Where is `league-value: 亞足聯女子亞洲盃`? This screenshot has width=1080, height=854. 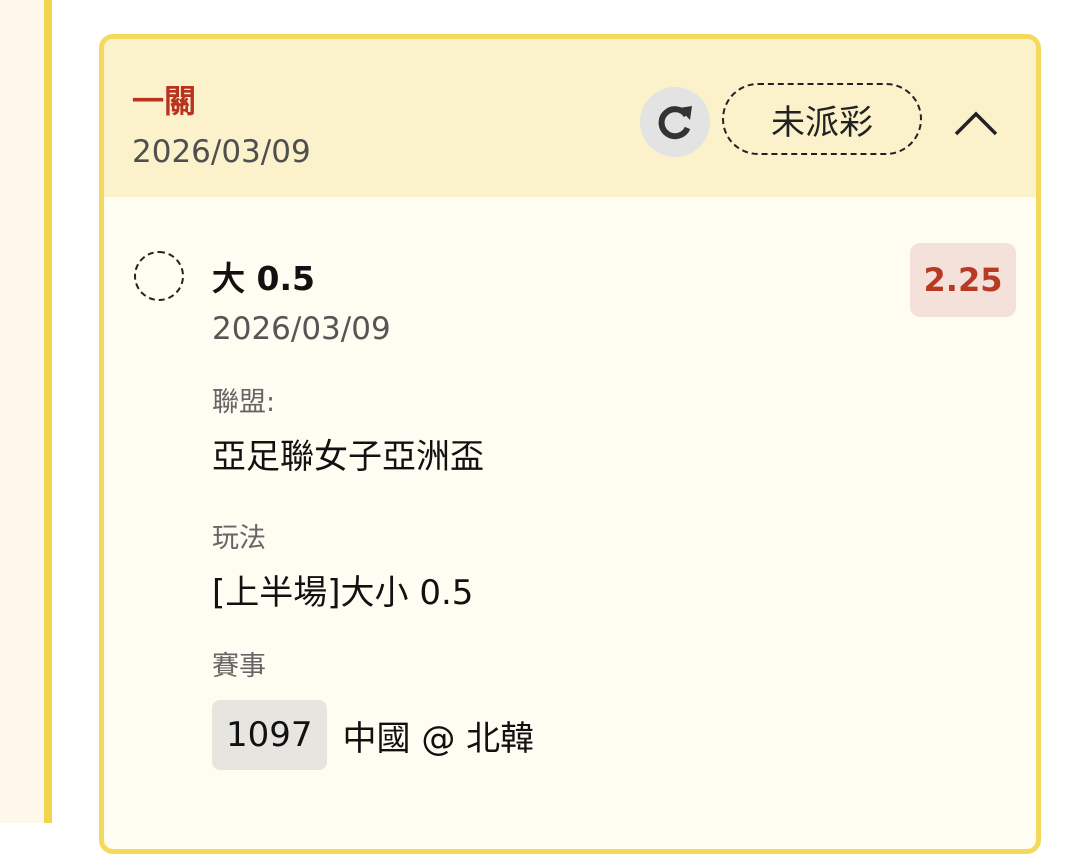
league-value: 亞足聯女子亞洲盃 is located at coordinates (348, 457).